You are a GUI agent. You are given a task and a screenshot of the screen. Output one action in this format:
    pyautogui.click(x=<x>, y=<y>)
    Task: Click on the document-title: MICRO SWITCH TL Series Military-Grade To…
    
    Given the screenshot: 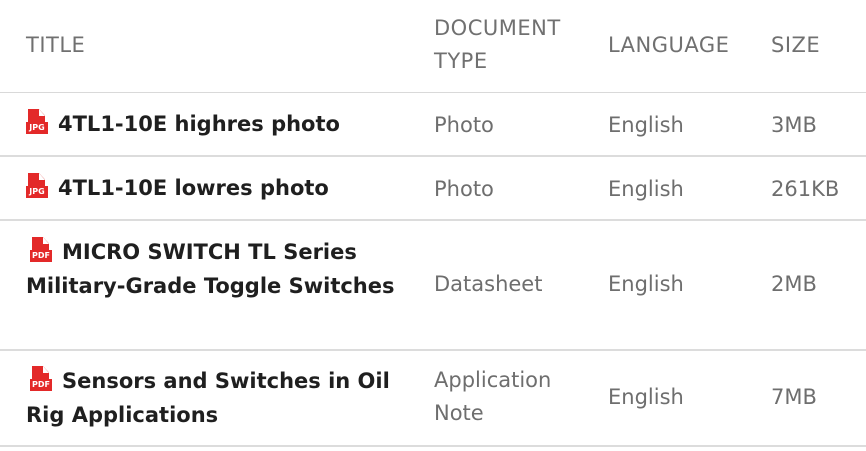 What is the action you would take?
    pyautogui.click(x=210, y=269)
    